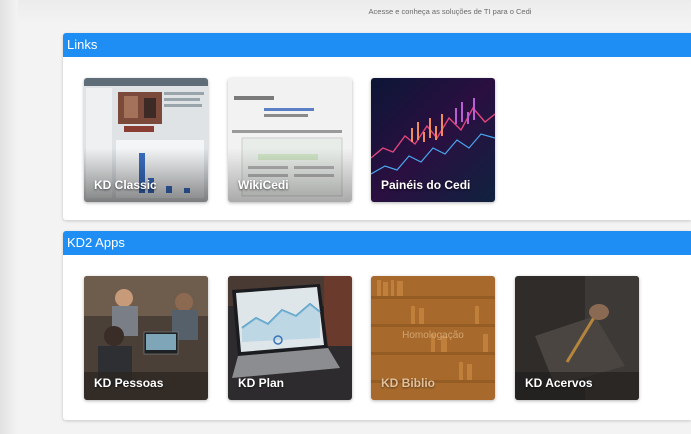 The image size is (691, 434). Describe the element at coordinates (129, 383) in the screenshot. I see `kd-pessoas-label: KD Pessoas` at that location.